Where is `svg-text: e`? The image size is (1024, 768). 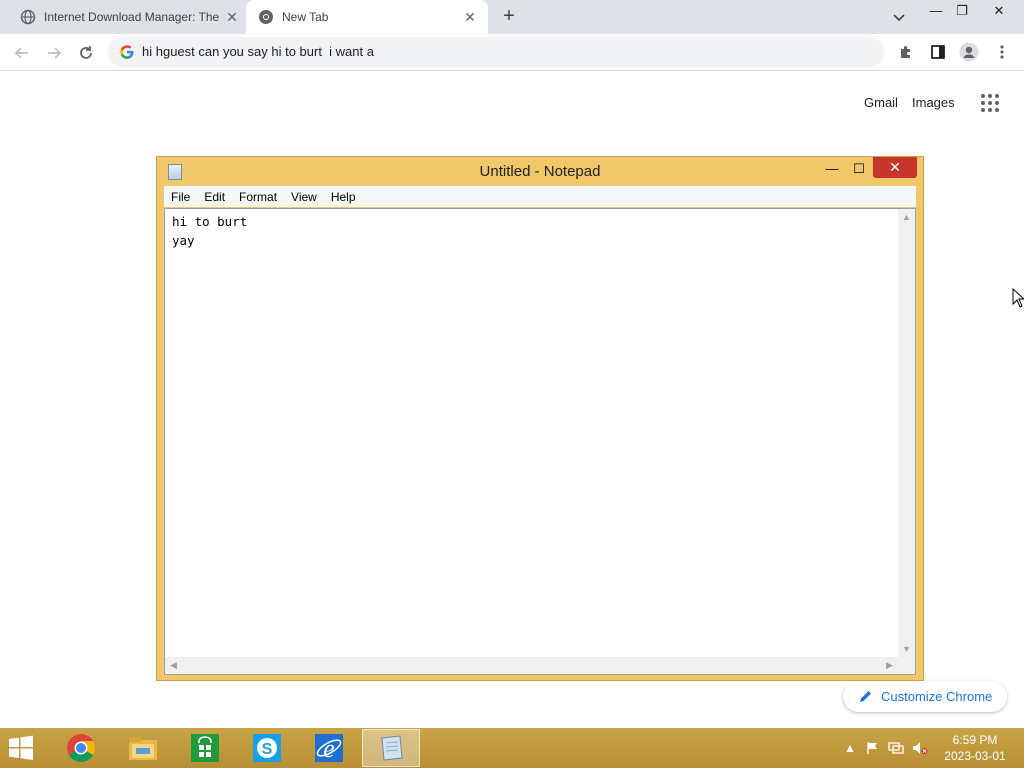 svg-text: e is located at coordinates (329, 748).